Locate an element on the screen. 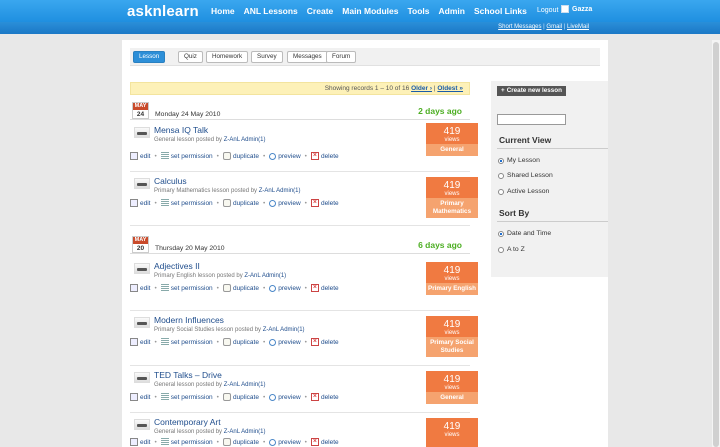 The width and height of the screenshot is (720, 447). tab-quiz: Quiz is located at coordinates (190, 57).